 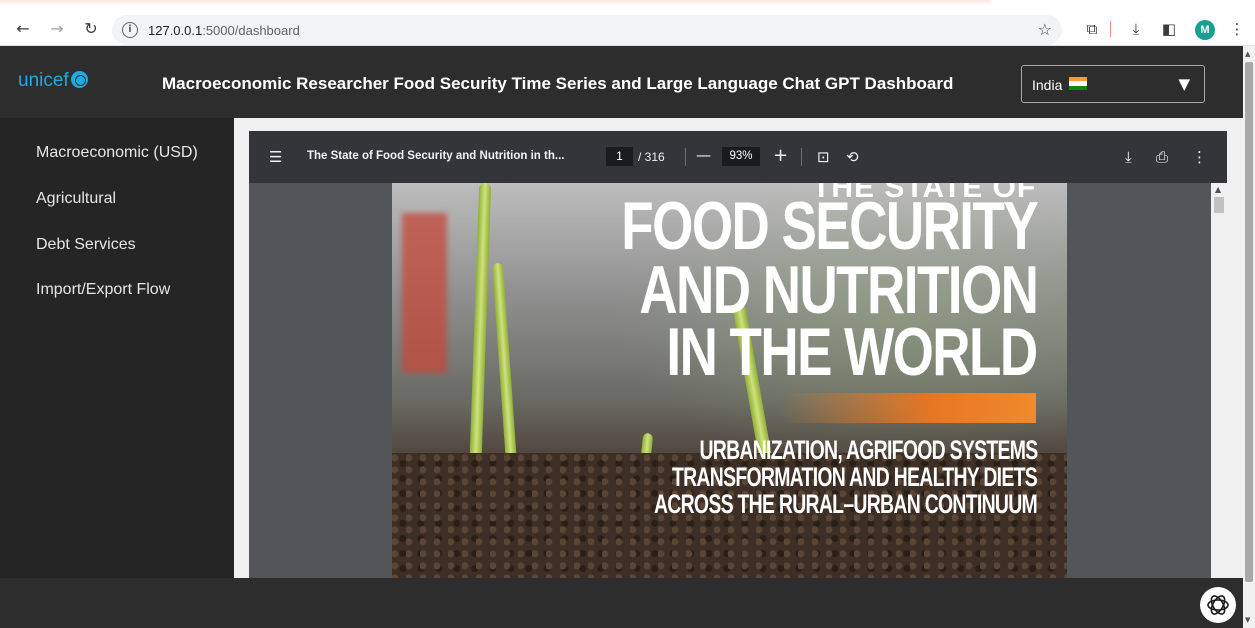 I want to click on address-bar: i 127.0.0.1:5000/dashboard ☆, so click(x=587, y=30).